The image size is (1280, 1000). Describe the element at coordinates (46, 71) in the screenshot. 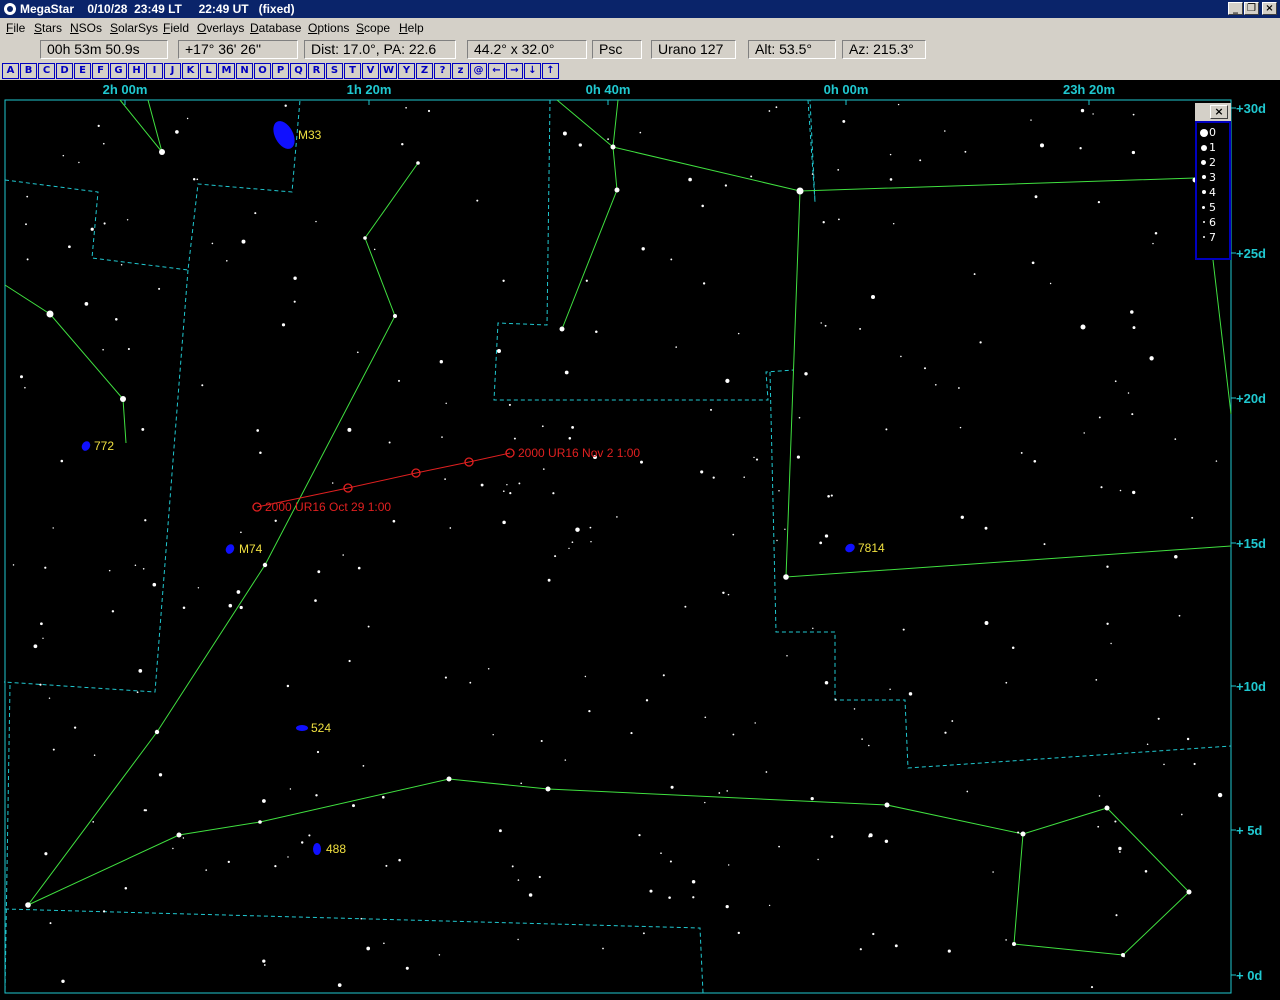

I see `catalog-button: C` at that location.